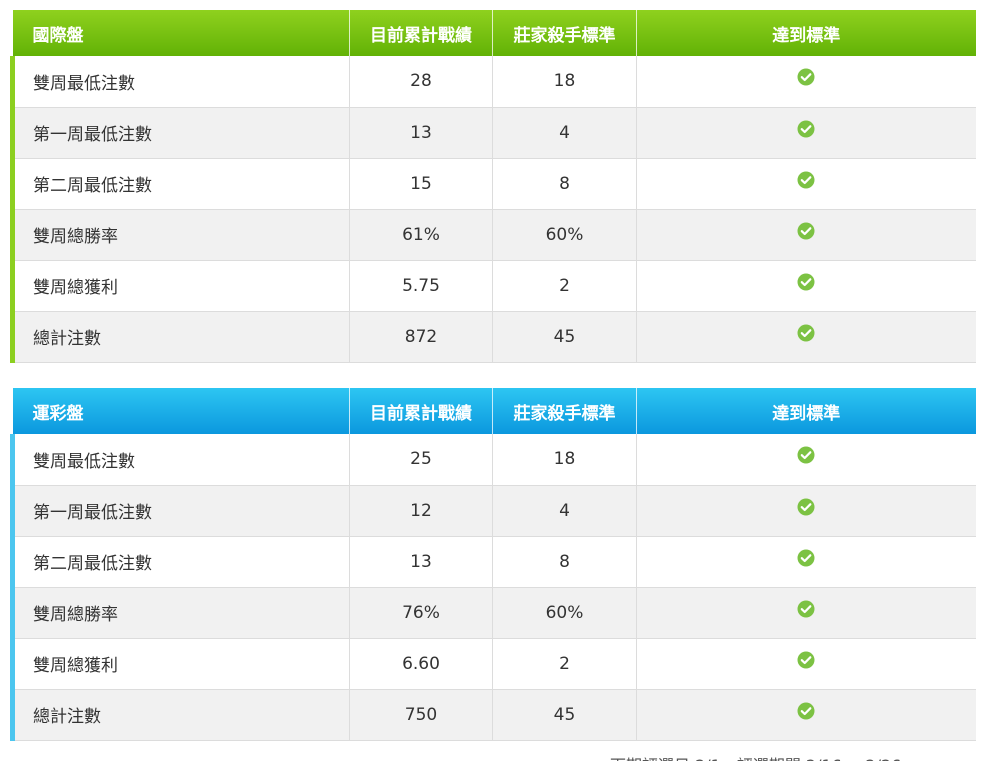 The image size is (994, 761). I want to click on table-row: 雙周總勝率 61% 60%, so click(493, 235).